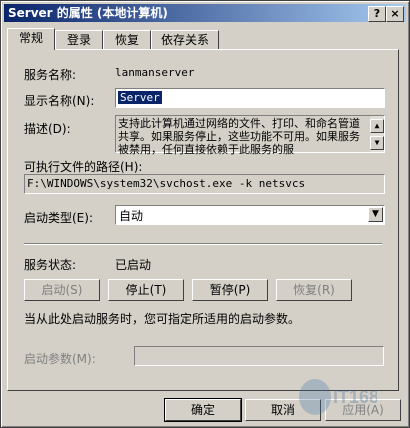 The height and width of the screenshot is (428, 410). Describe the element at coordinates (375, 214) in the screenshot. I see `chevron-down-icon: ▼` at that location.